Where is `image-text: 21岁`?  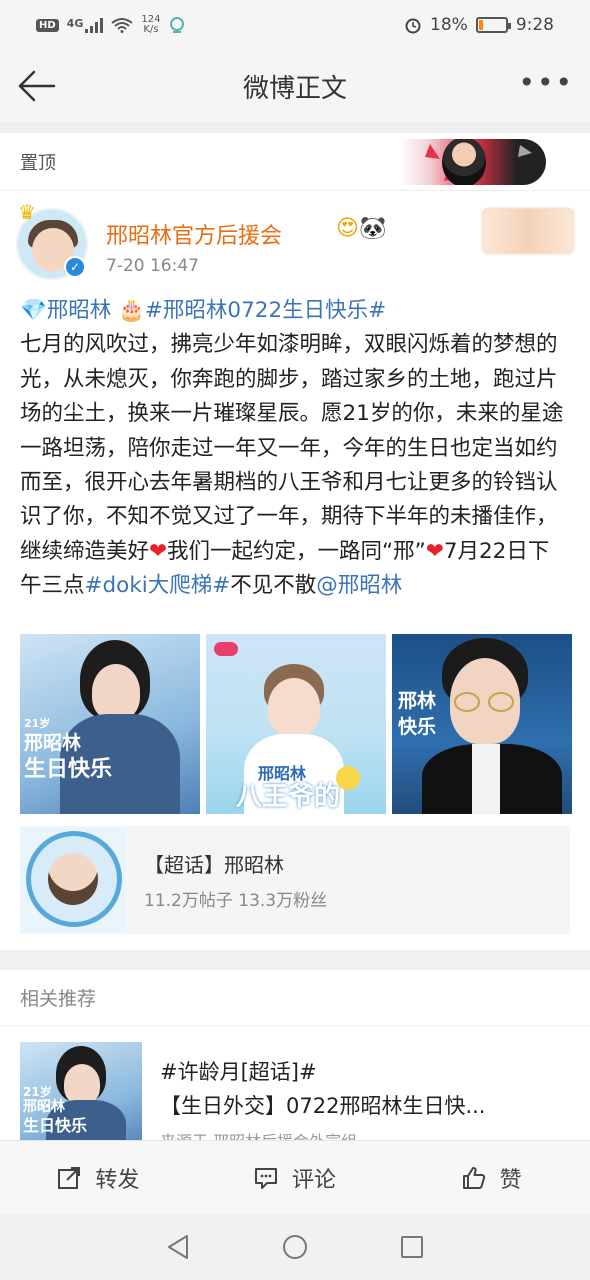
image-text: 21岁 is located at coordinates (37, 723).